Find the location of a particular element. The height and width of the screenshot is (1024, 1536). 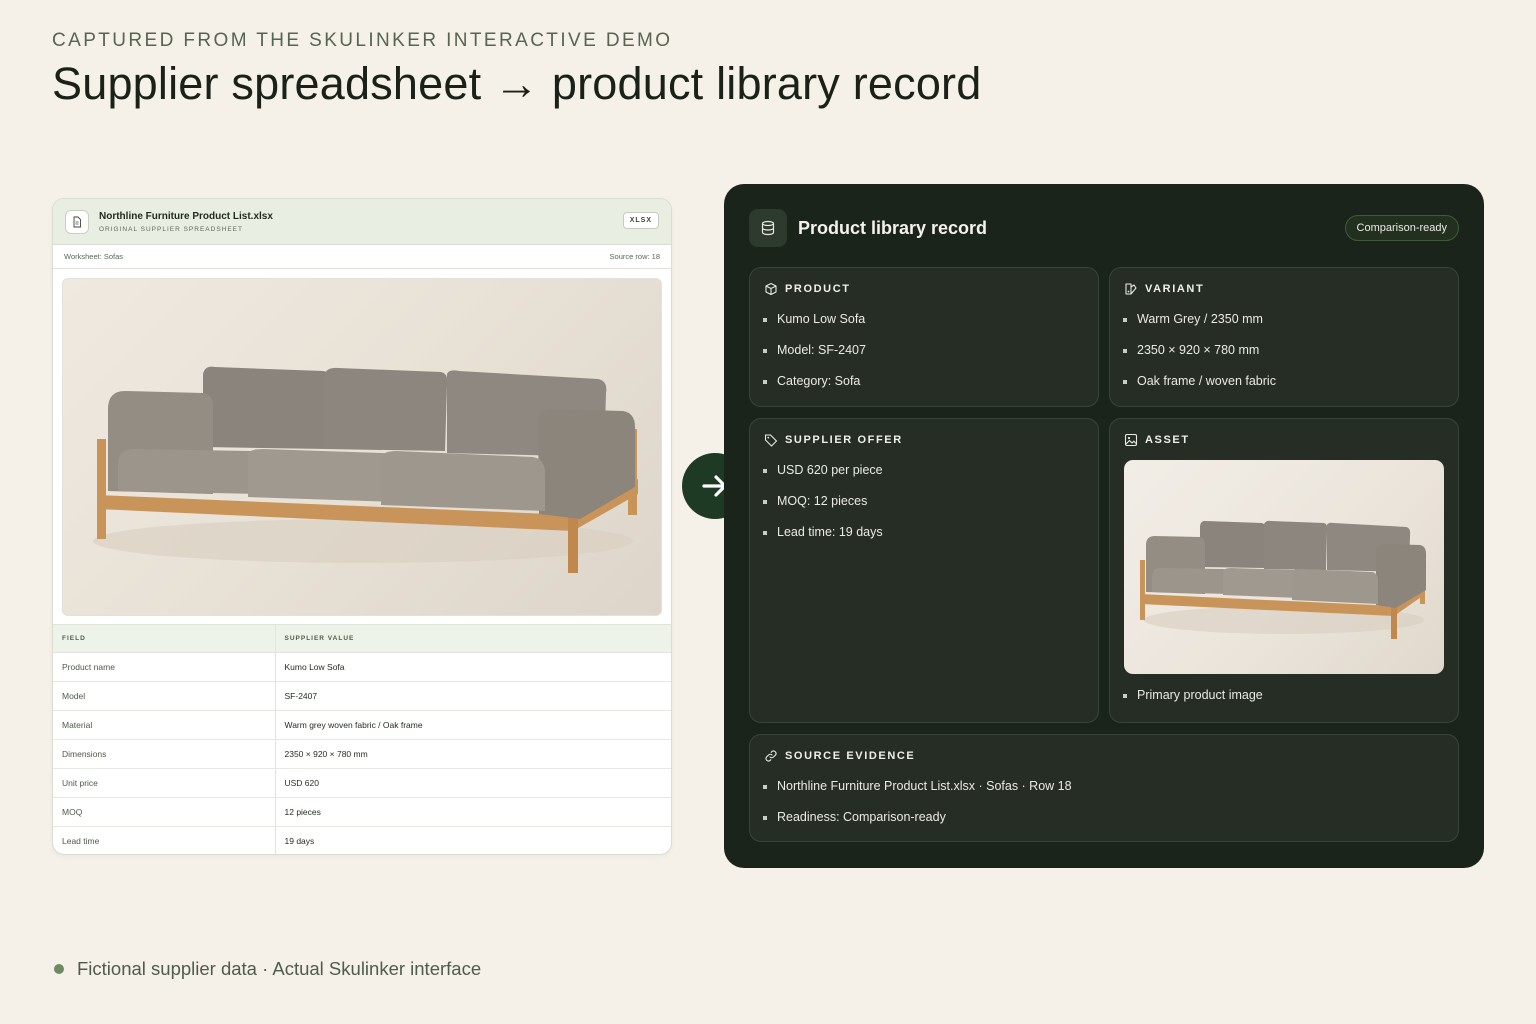

list-item: USD 620 per piece is located at coordinates (822, 478).